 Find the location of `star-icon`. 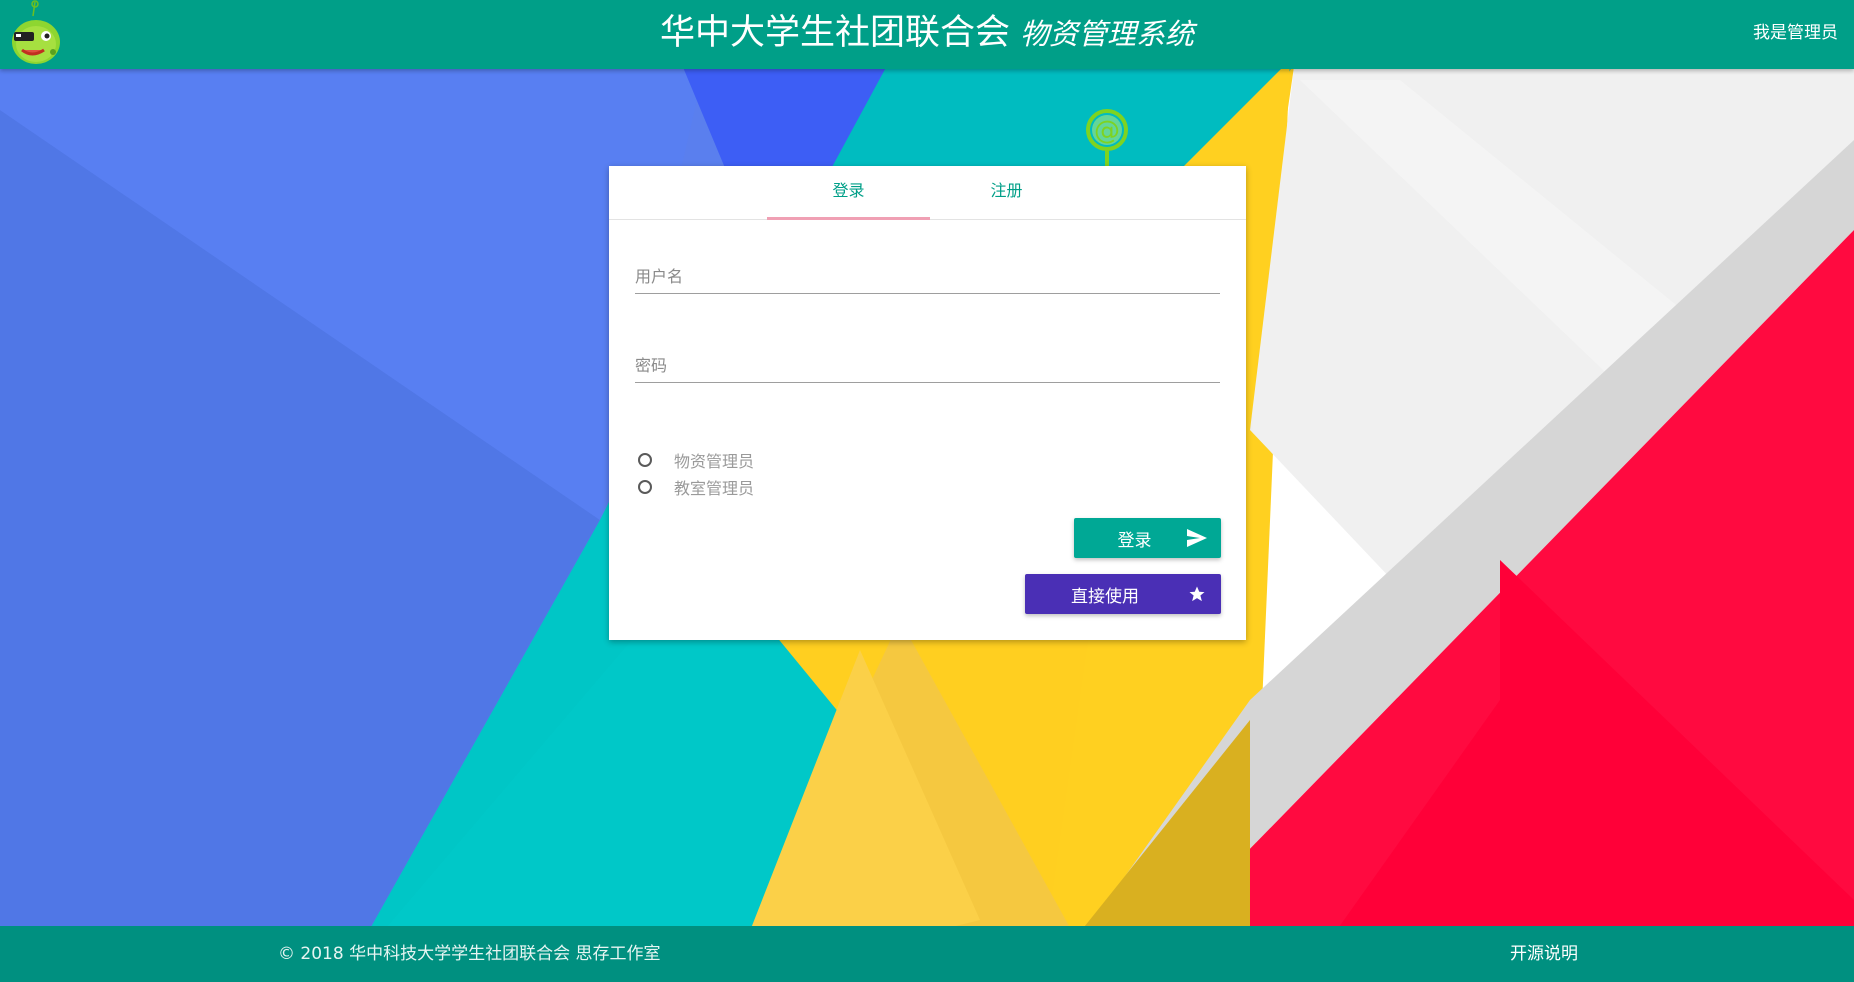

star-icon is located at coordinates (1197, 594).